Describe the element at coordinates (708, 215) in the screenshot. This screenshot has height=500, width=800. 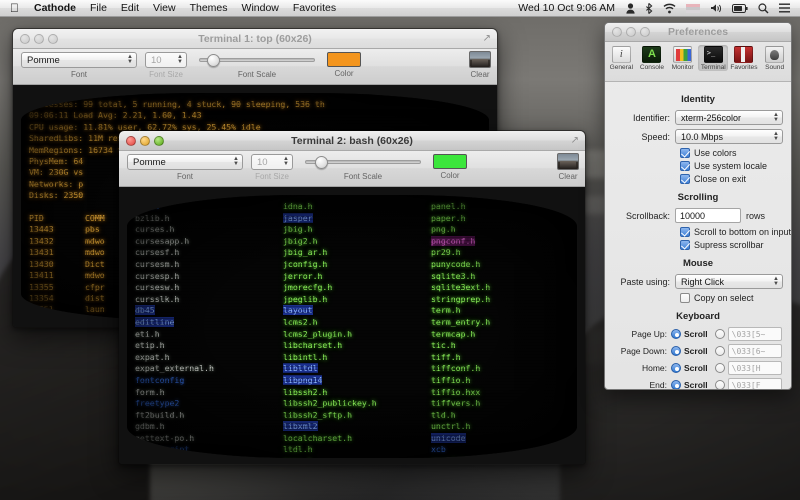
I see `scrollback-input: 10000` at that location.